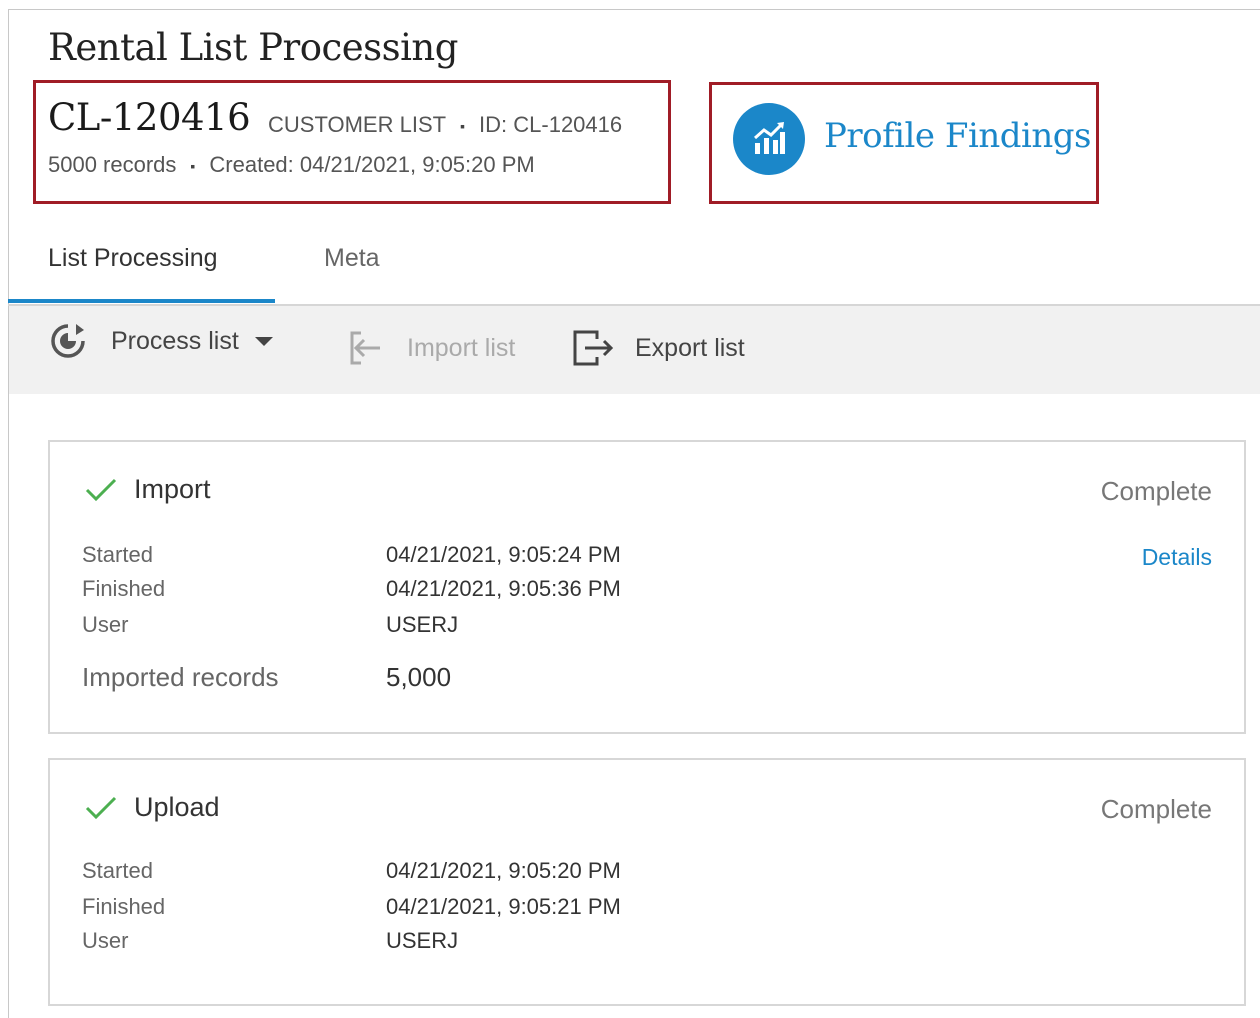 The height and width of the screenshot is (1018, 1260). What do you see at coordinates (149, 117) in the screenshot?
I see `list-id: CL-120416` at bounding box center [149, 117].